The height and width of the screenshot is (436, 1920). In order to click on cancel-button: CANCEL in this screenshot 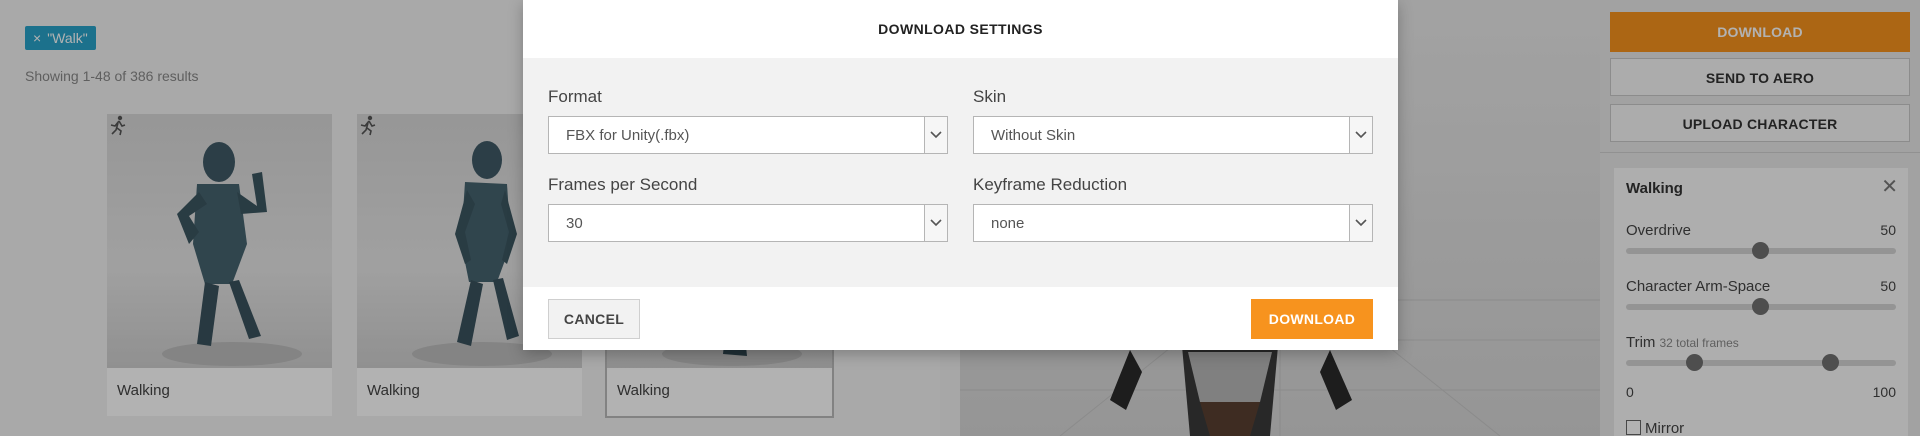, I will do `click(594, 319)`.